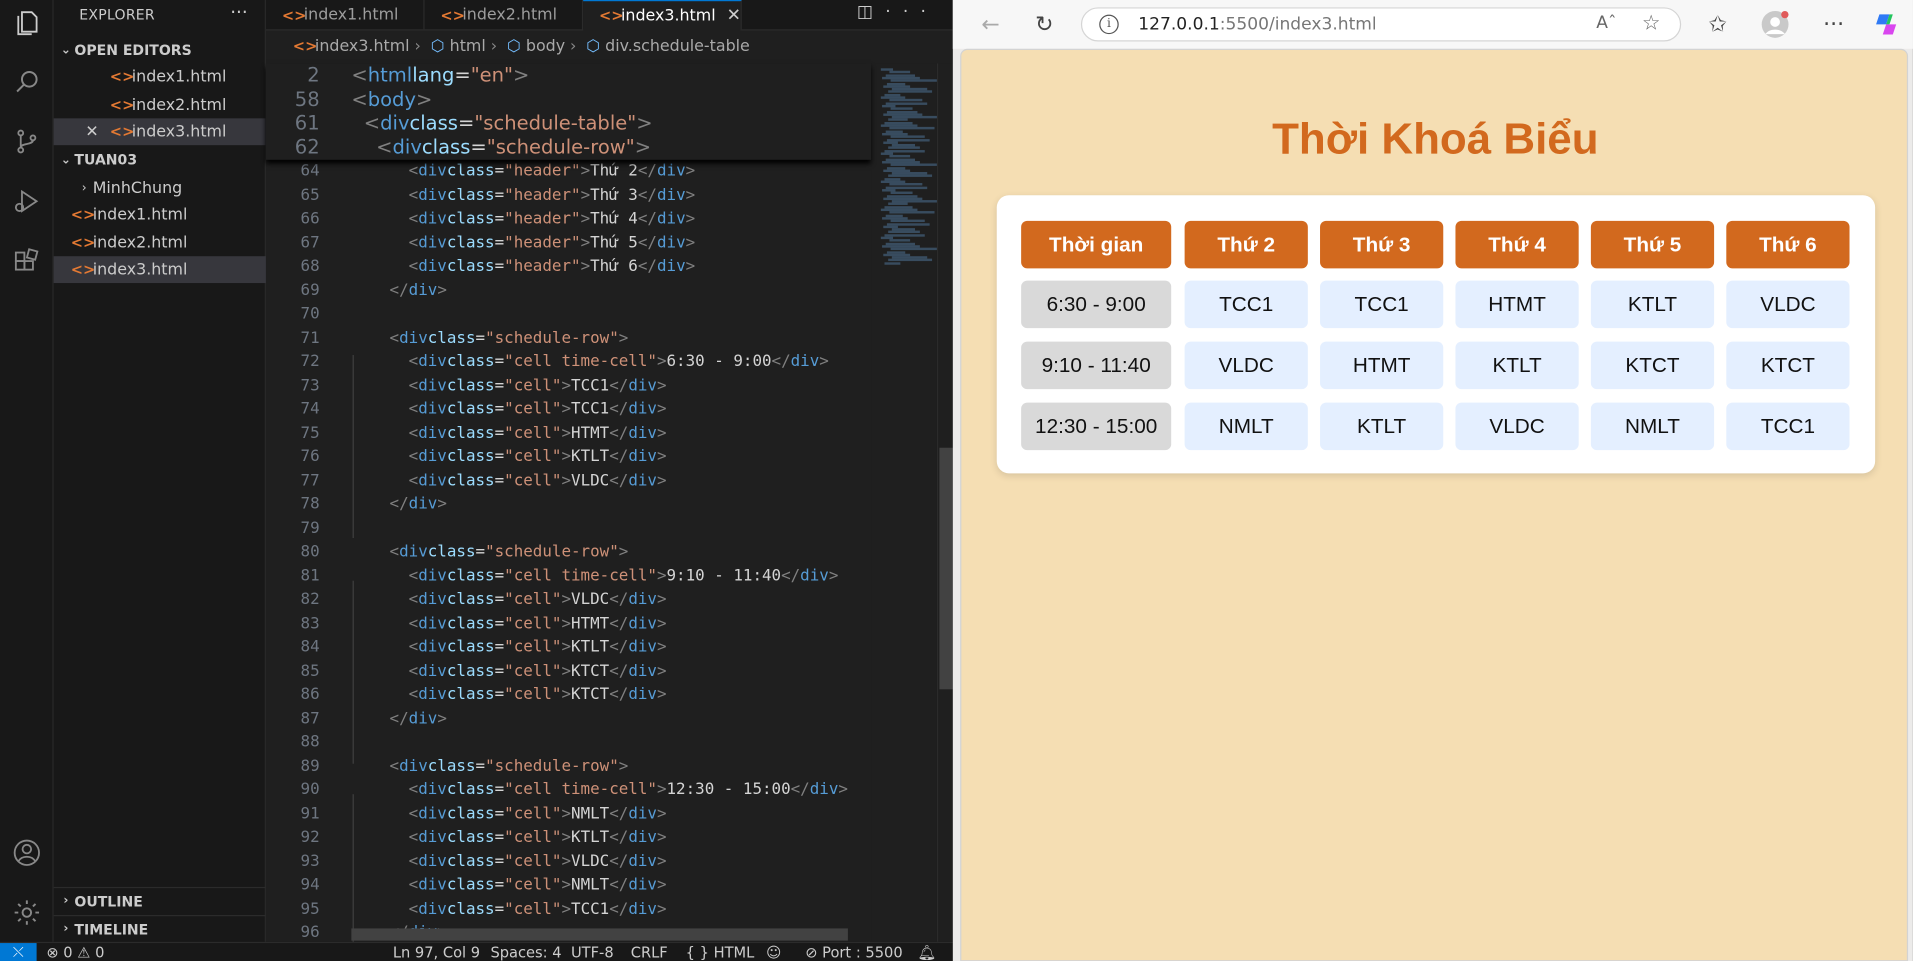  Describe the element at coordinates (568, 624) in the screenshot. I see `code-line: 83 <divclass="cell">HTMT</div>` at that location.